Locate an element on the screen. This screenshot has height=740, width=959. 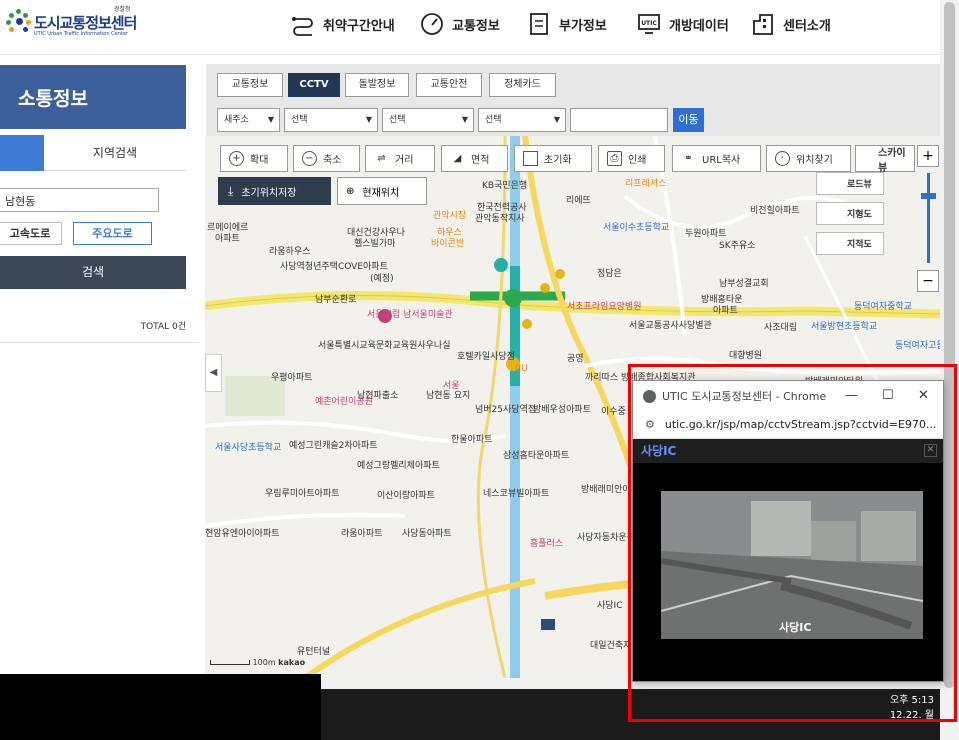
zoom-out-tool-button: − 축소 is located at coordinates (326, 158).